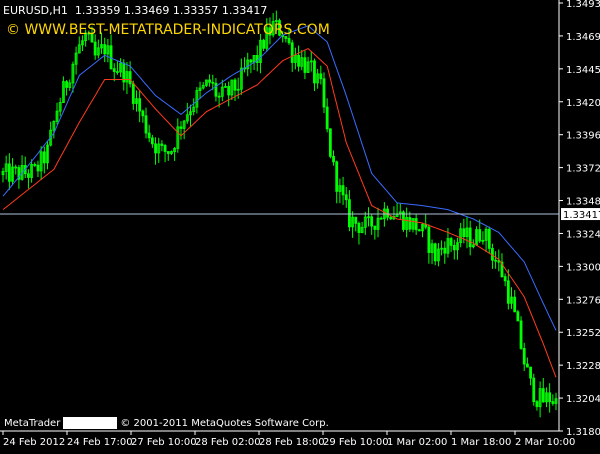 The image size is (600, 454). What do you see at coordinates (481, 442) in the screenshot?
I see `x-tick-label: 1 Mar 18:00` at bounding box center [481, 442].